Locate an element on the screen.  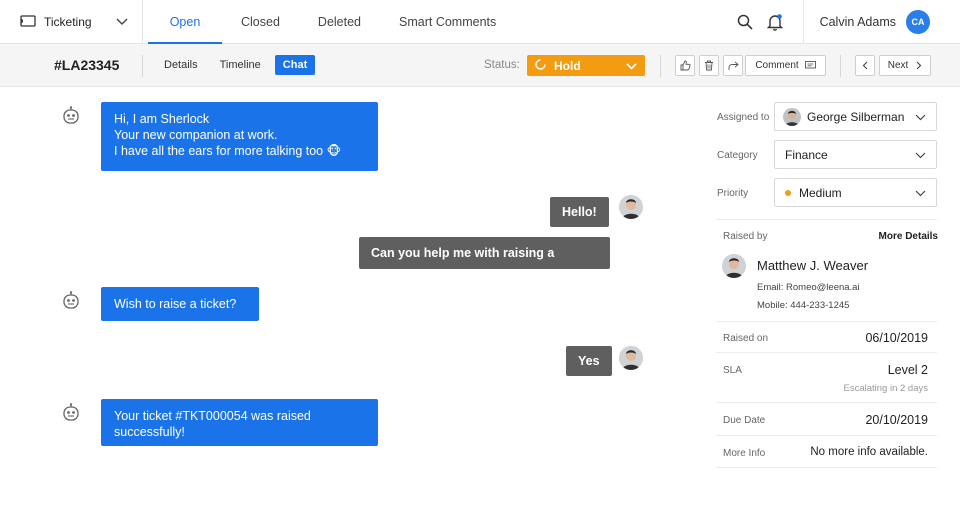
status-dropdown: Hold is located at coordinates (586, 65).